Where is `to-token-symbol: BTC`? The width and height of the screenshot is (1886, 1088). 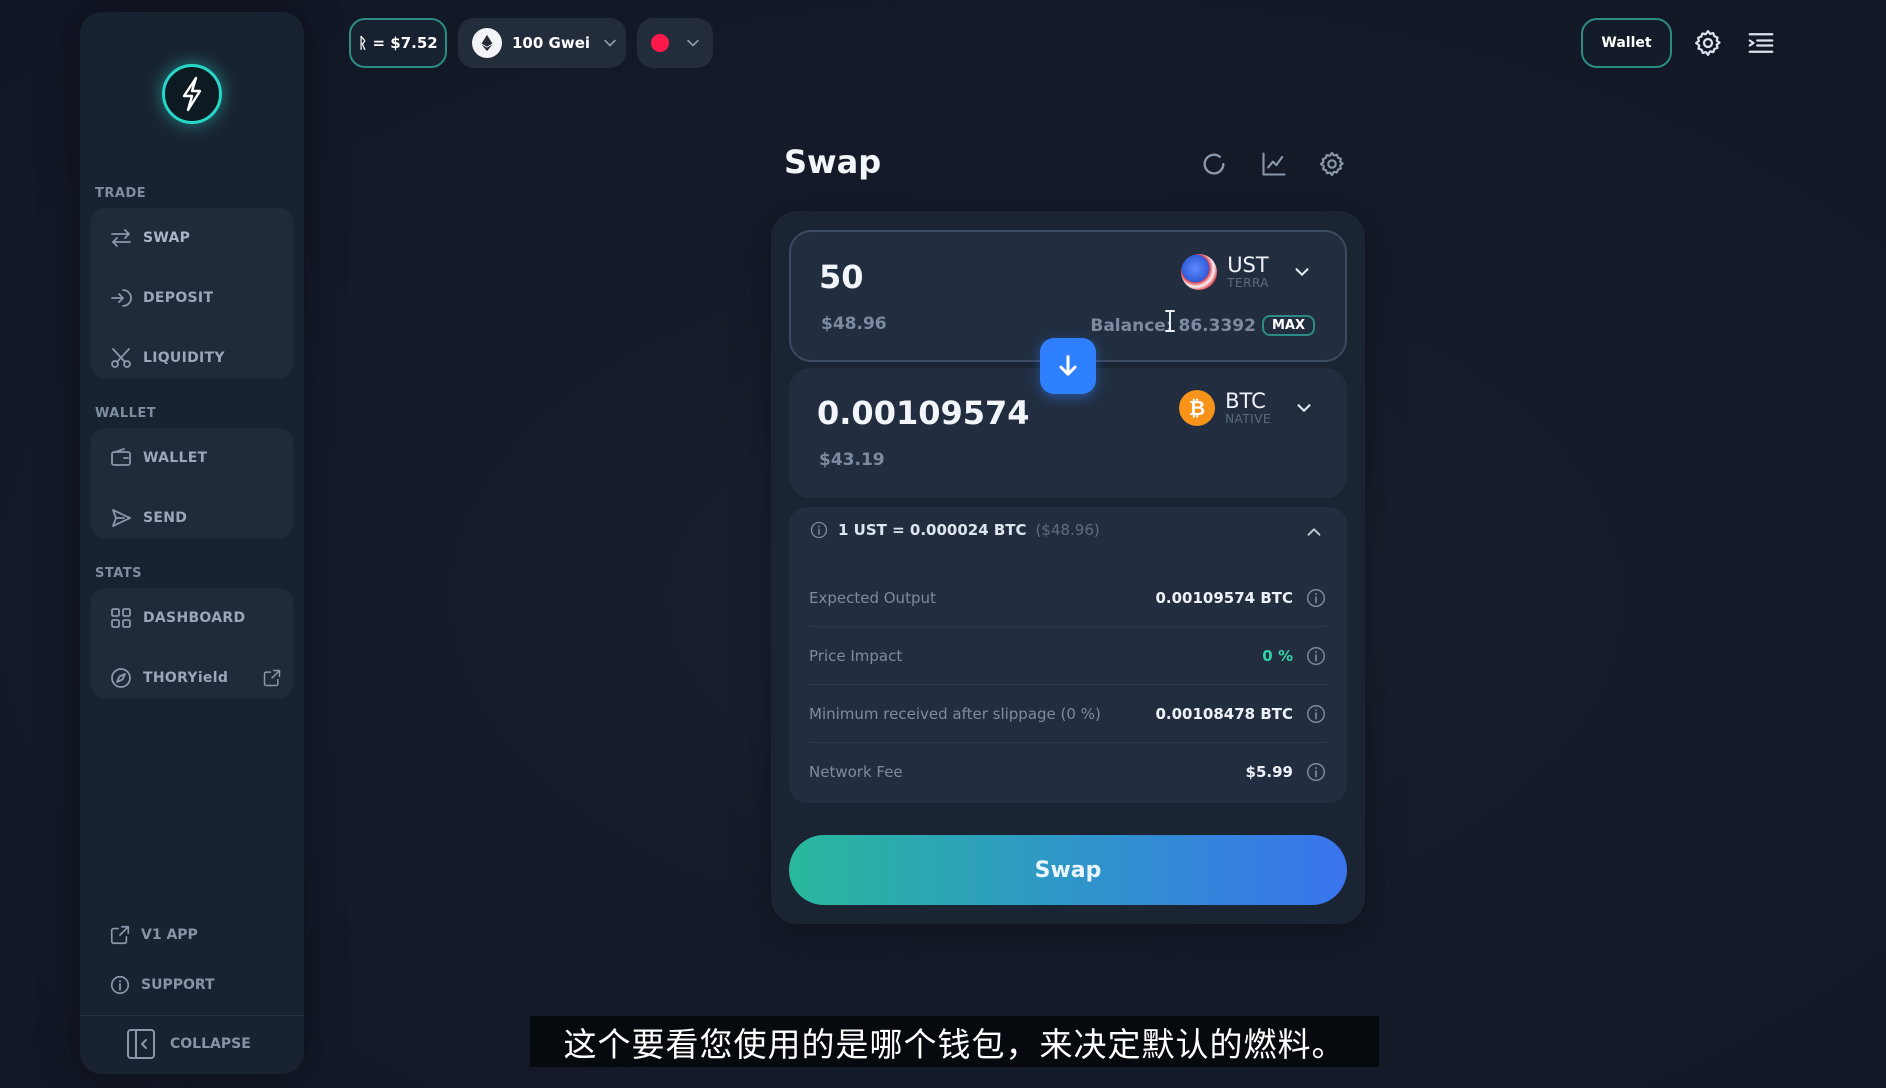 to-token-symbol: BTC is located at coordinates (1245, 401).